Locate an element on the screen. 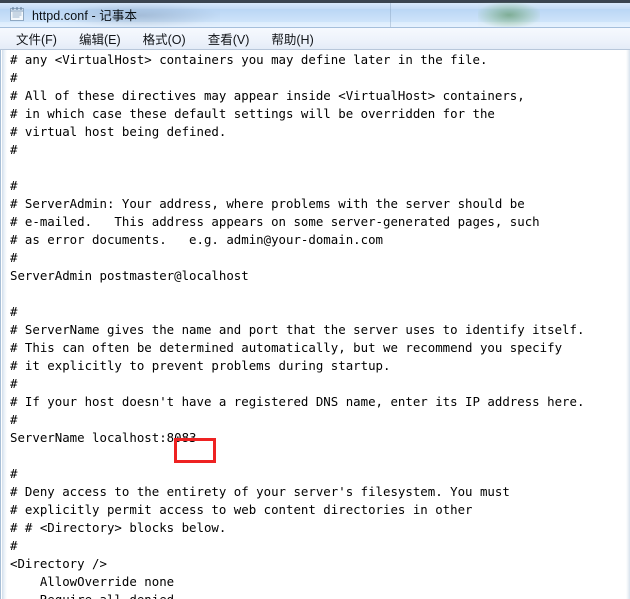 The width and height of the screenshot is (630, 599). menu-item-format: 格式(O) is located at coordinates (164, 39).